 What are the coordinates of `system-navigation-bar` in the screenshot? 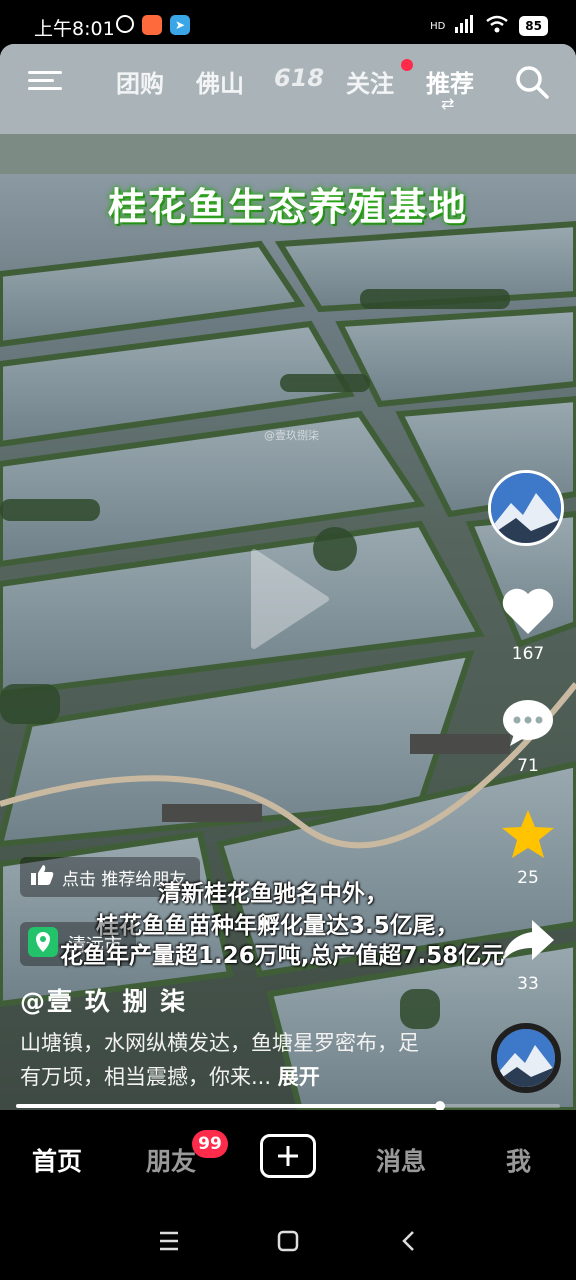 It's located at (288, 1243).